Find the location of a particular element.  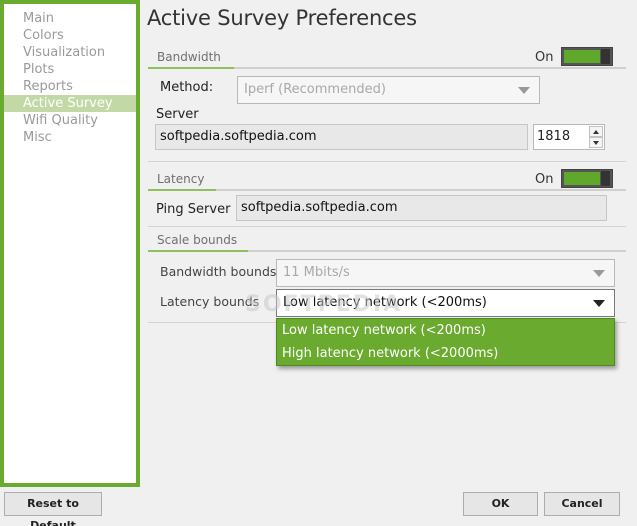

scale-bounds-section-label: Scale bounds is located at coordinates (197, 240).